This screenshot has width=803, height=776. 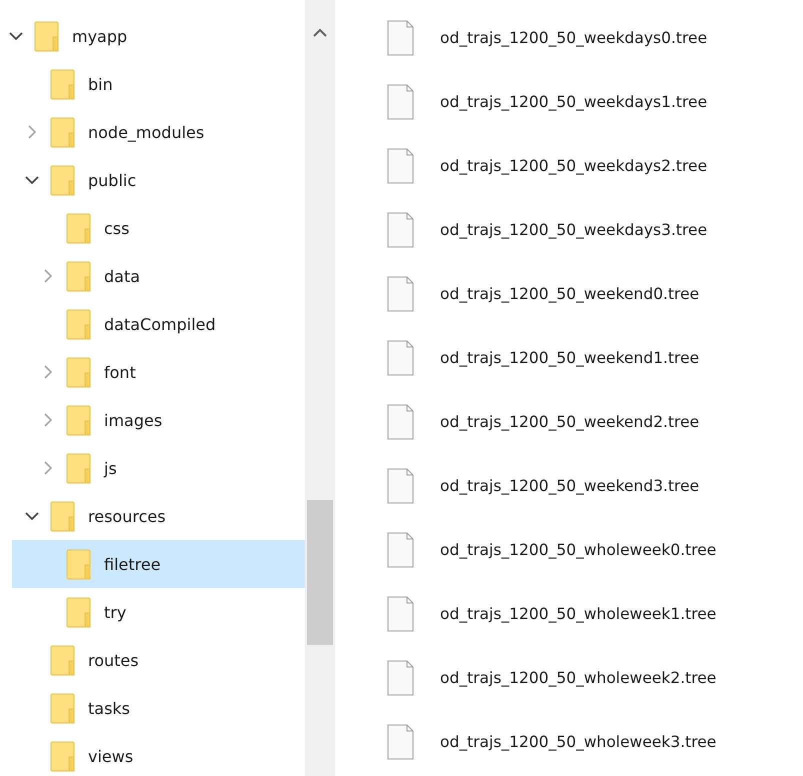 What do you see at coordinates (574, 102) in the screenshot?
I see `file-name: od_trajs_1200_50_weekdays1.tree` at bounding box center [574, 102].